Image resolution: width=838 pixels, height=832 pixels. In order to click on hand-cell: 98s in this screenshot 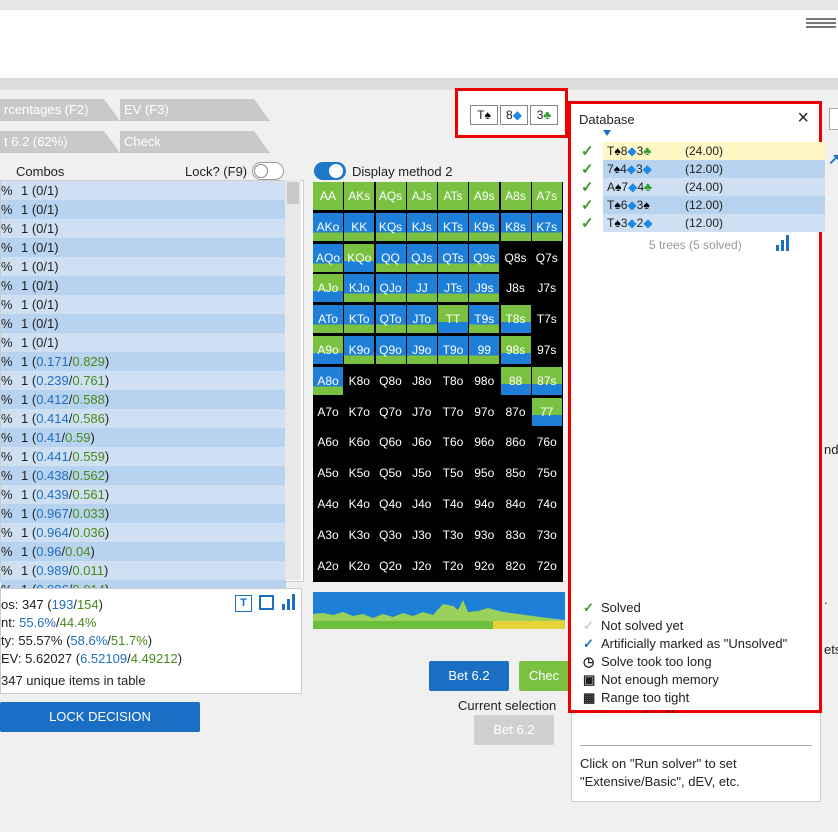, I will do `click(515, 350)`.